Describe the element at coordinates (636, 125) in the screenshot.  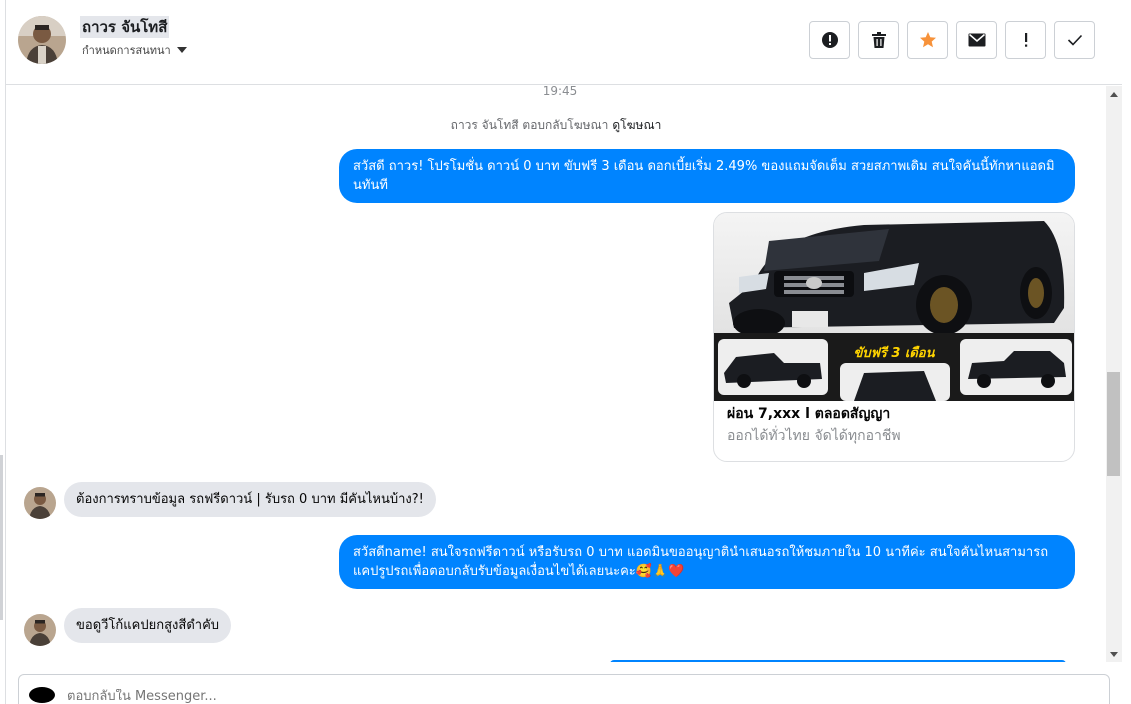
I see `view-ad-link: ดูโฆษณา` at that location.